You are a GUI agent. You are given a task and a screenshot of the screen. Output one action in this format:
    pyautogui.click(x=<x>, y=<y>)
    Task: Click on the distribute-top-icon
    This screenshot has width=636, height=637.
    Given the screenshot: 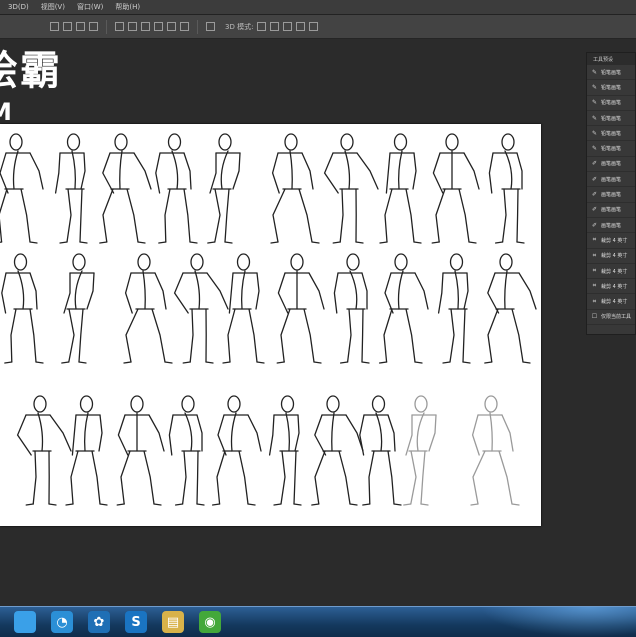 What is the action you would take?
    pyautogui.click(x=119, y=26)
    